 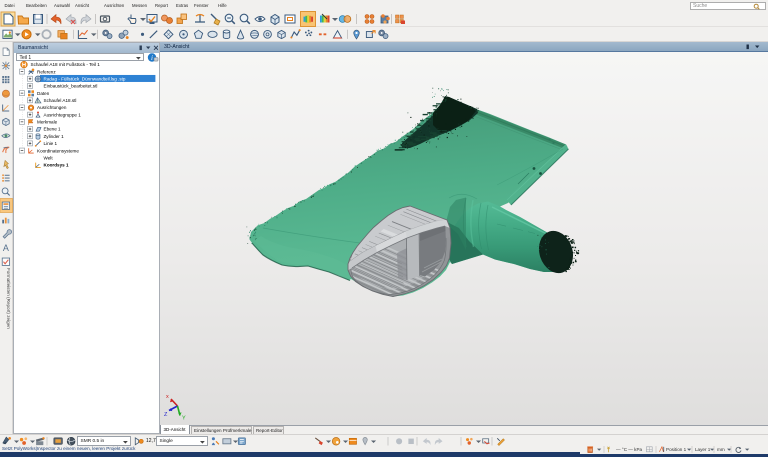 What do you see at coordinates (71, 86) in the screenshot?
I see `svg-text: Einbaustück_bearbeitet.stl` at bounding box center [71, 86].